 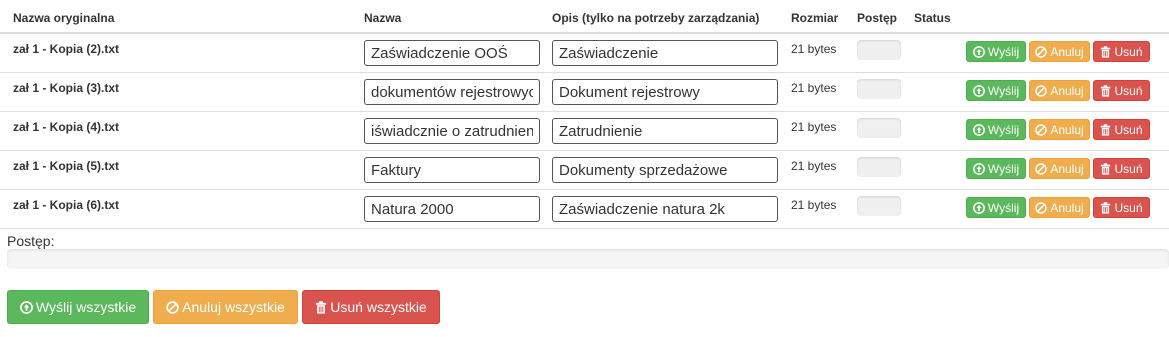 What do you see at coordinates (588, 259) in the screenshot?
I see `overall-progress-bar` at bounding box center [588, 259].